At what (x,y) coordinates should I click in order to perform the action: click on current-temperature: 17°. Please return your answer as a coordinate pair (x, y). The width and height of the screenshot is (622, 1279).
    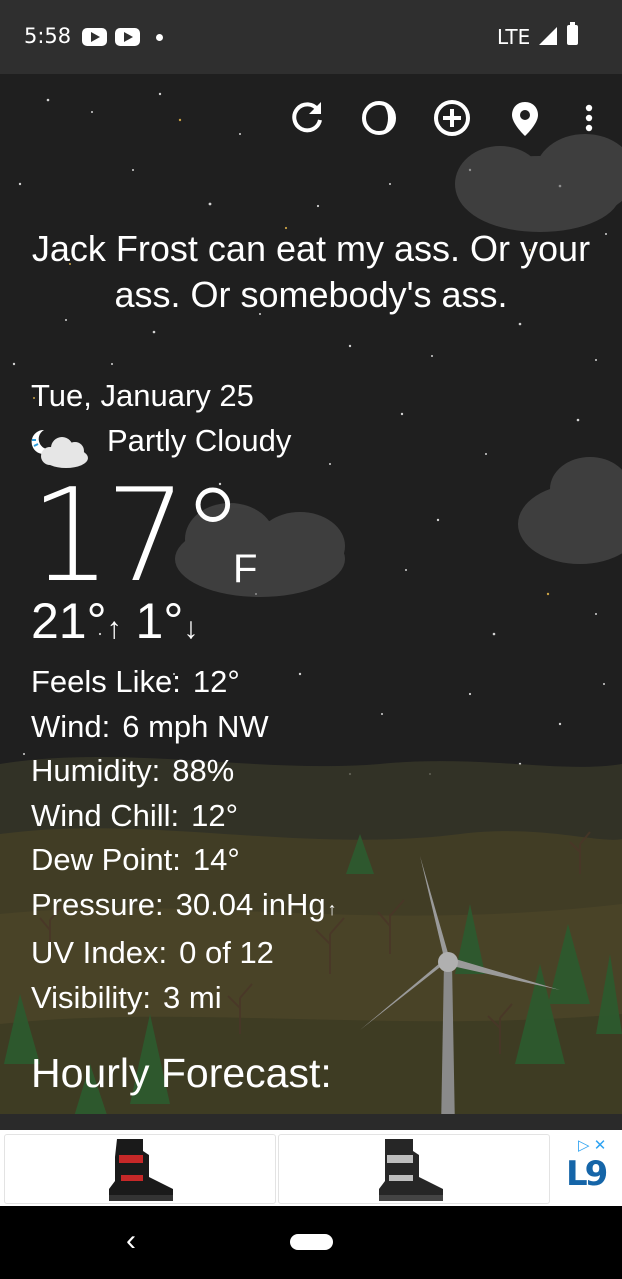
    Looking at the image, I should click on (137, 536).